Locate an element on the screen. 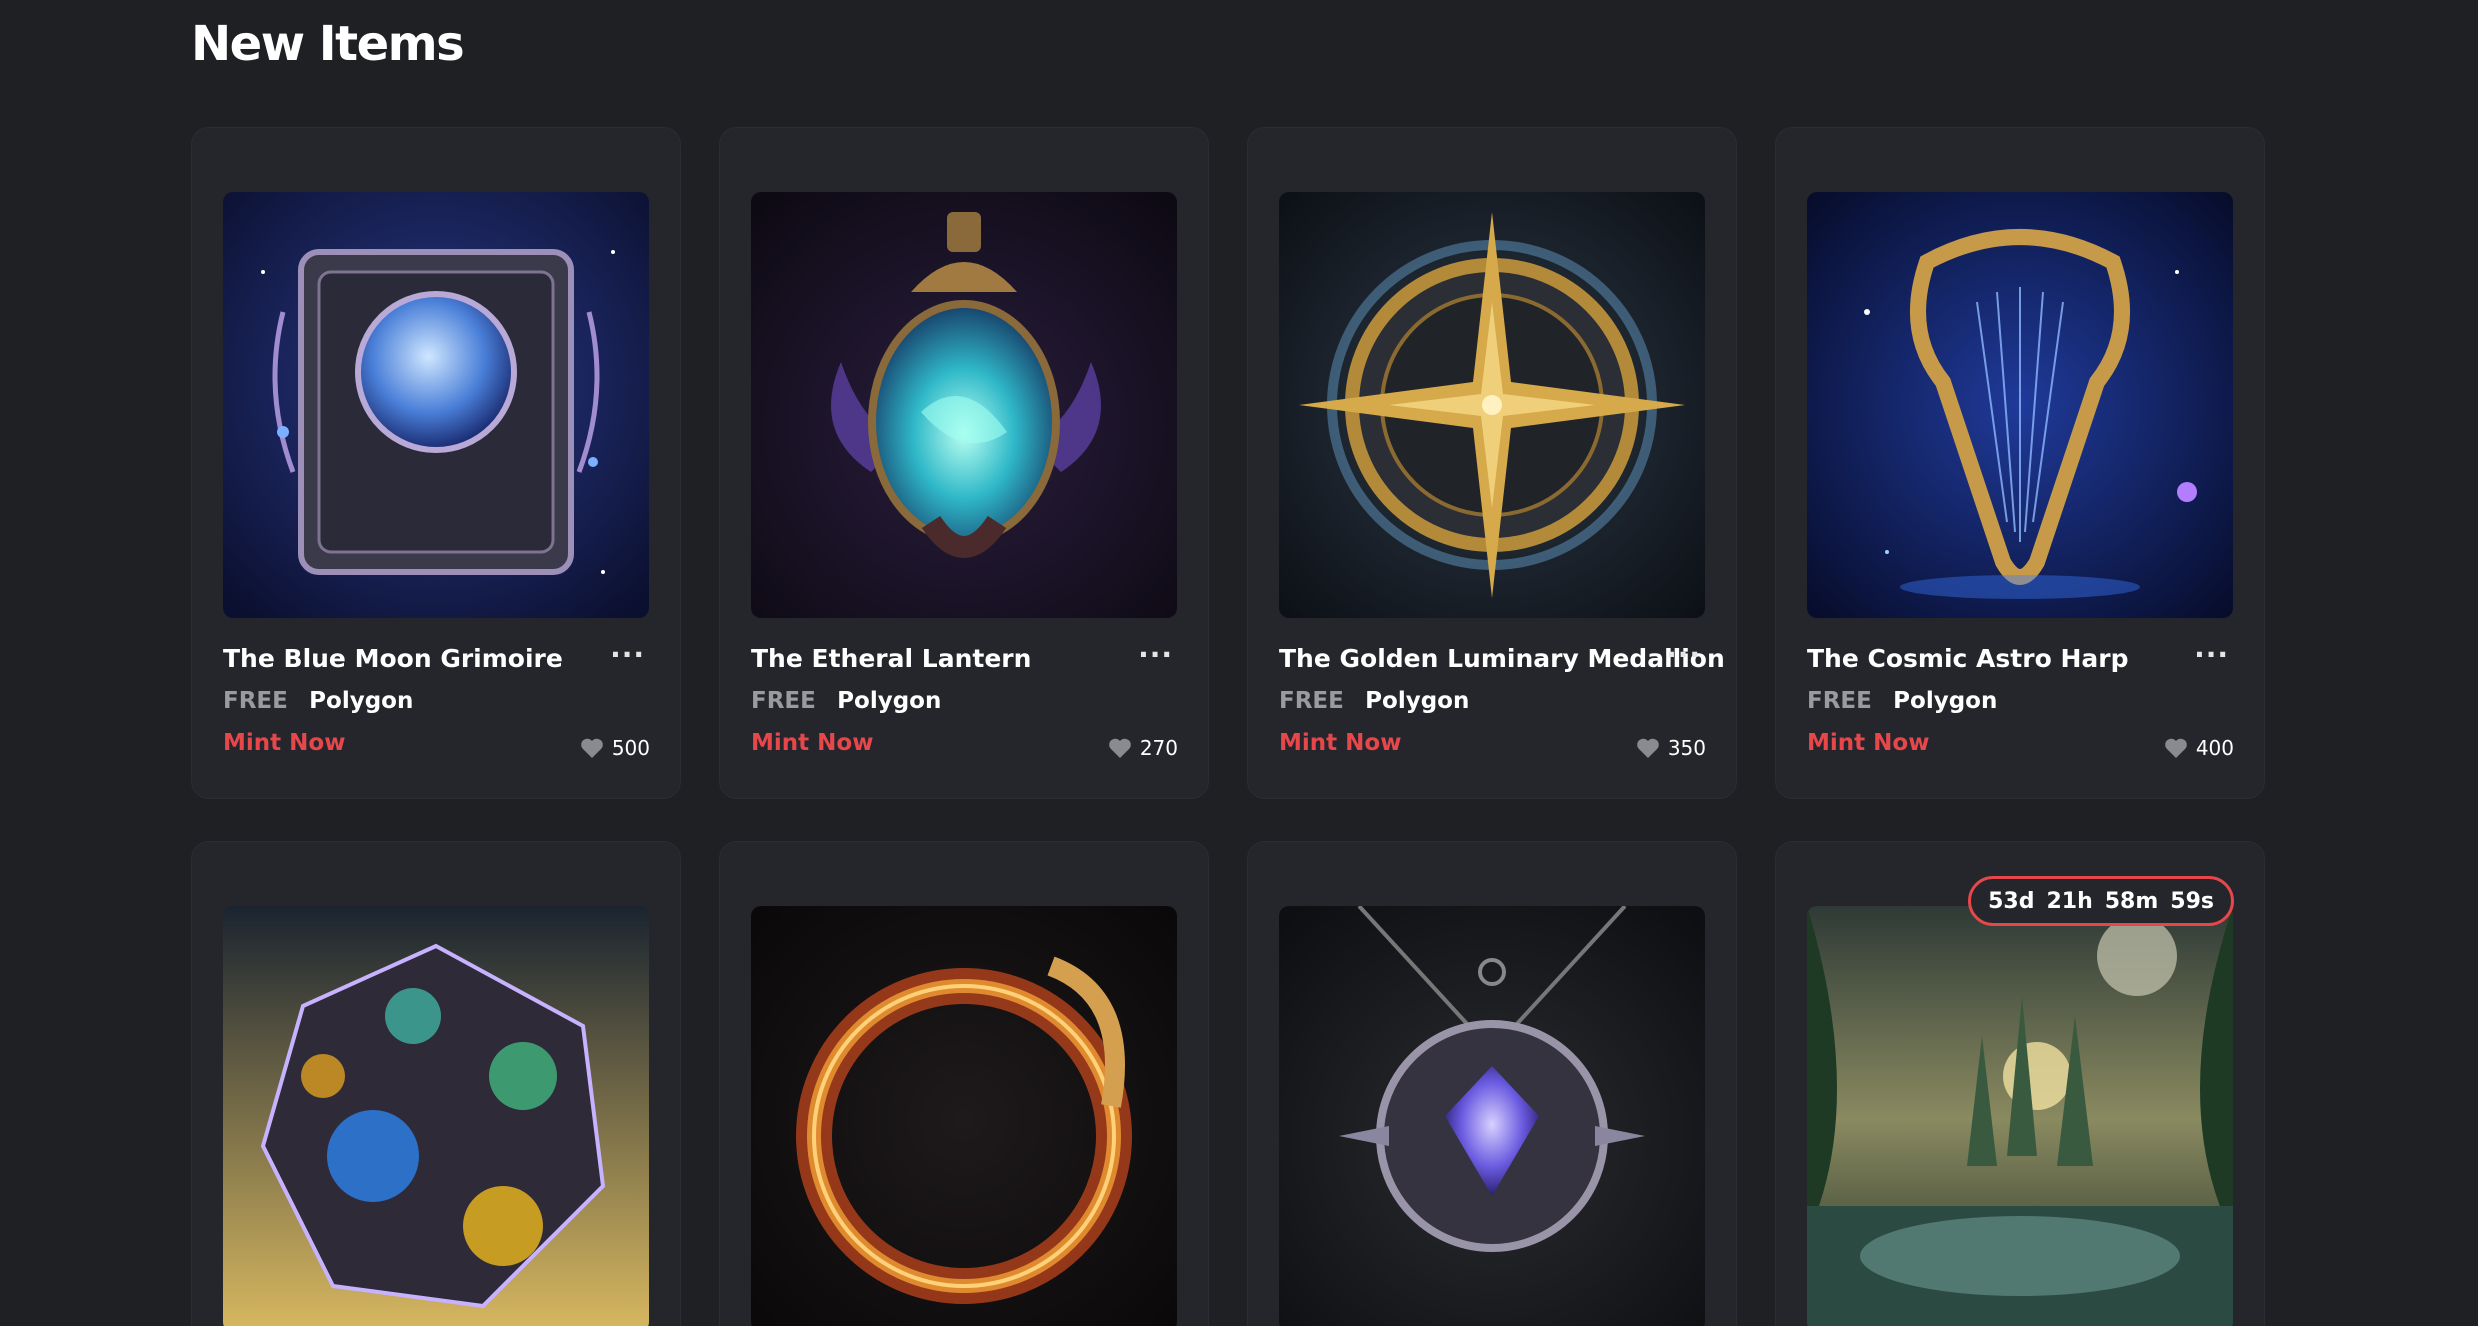  item-name: The Golden Luminary Medallion is located at coordinates (1502, 658).